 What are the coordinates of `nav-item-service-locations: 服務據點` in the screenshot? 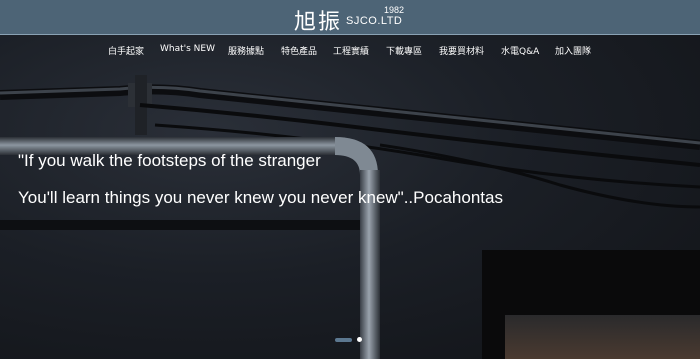 It's located at (246, 50).